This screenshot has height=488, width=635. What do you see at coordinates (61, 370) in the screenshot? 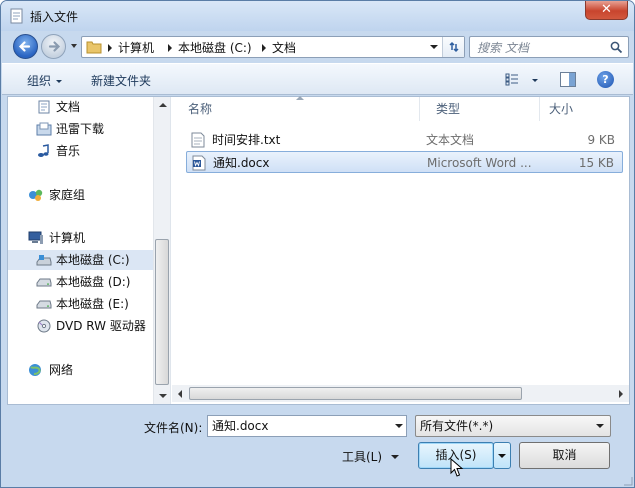
I see `sidebar-item-label: 网络` at bounding box center [61, 370].